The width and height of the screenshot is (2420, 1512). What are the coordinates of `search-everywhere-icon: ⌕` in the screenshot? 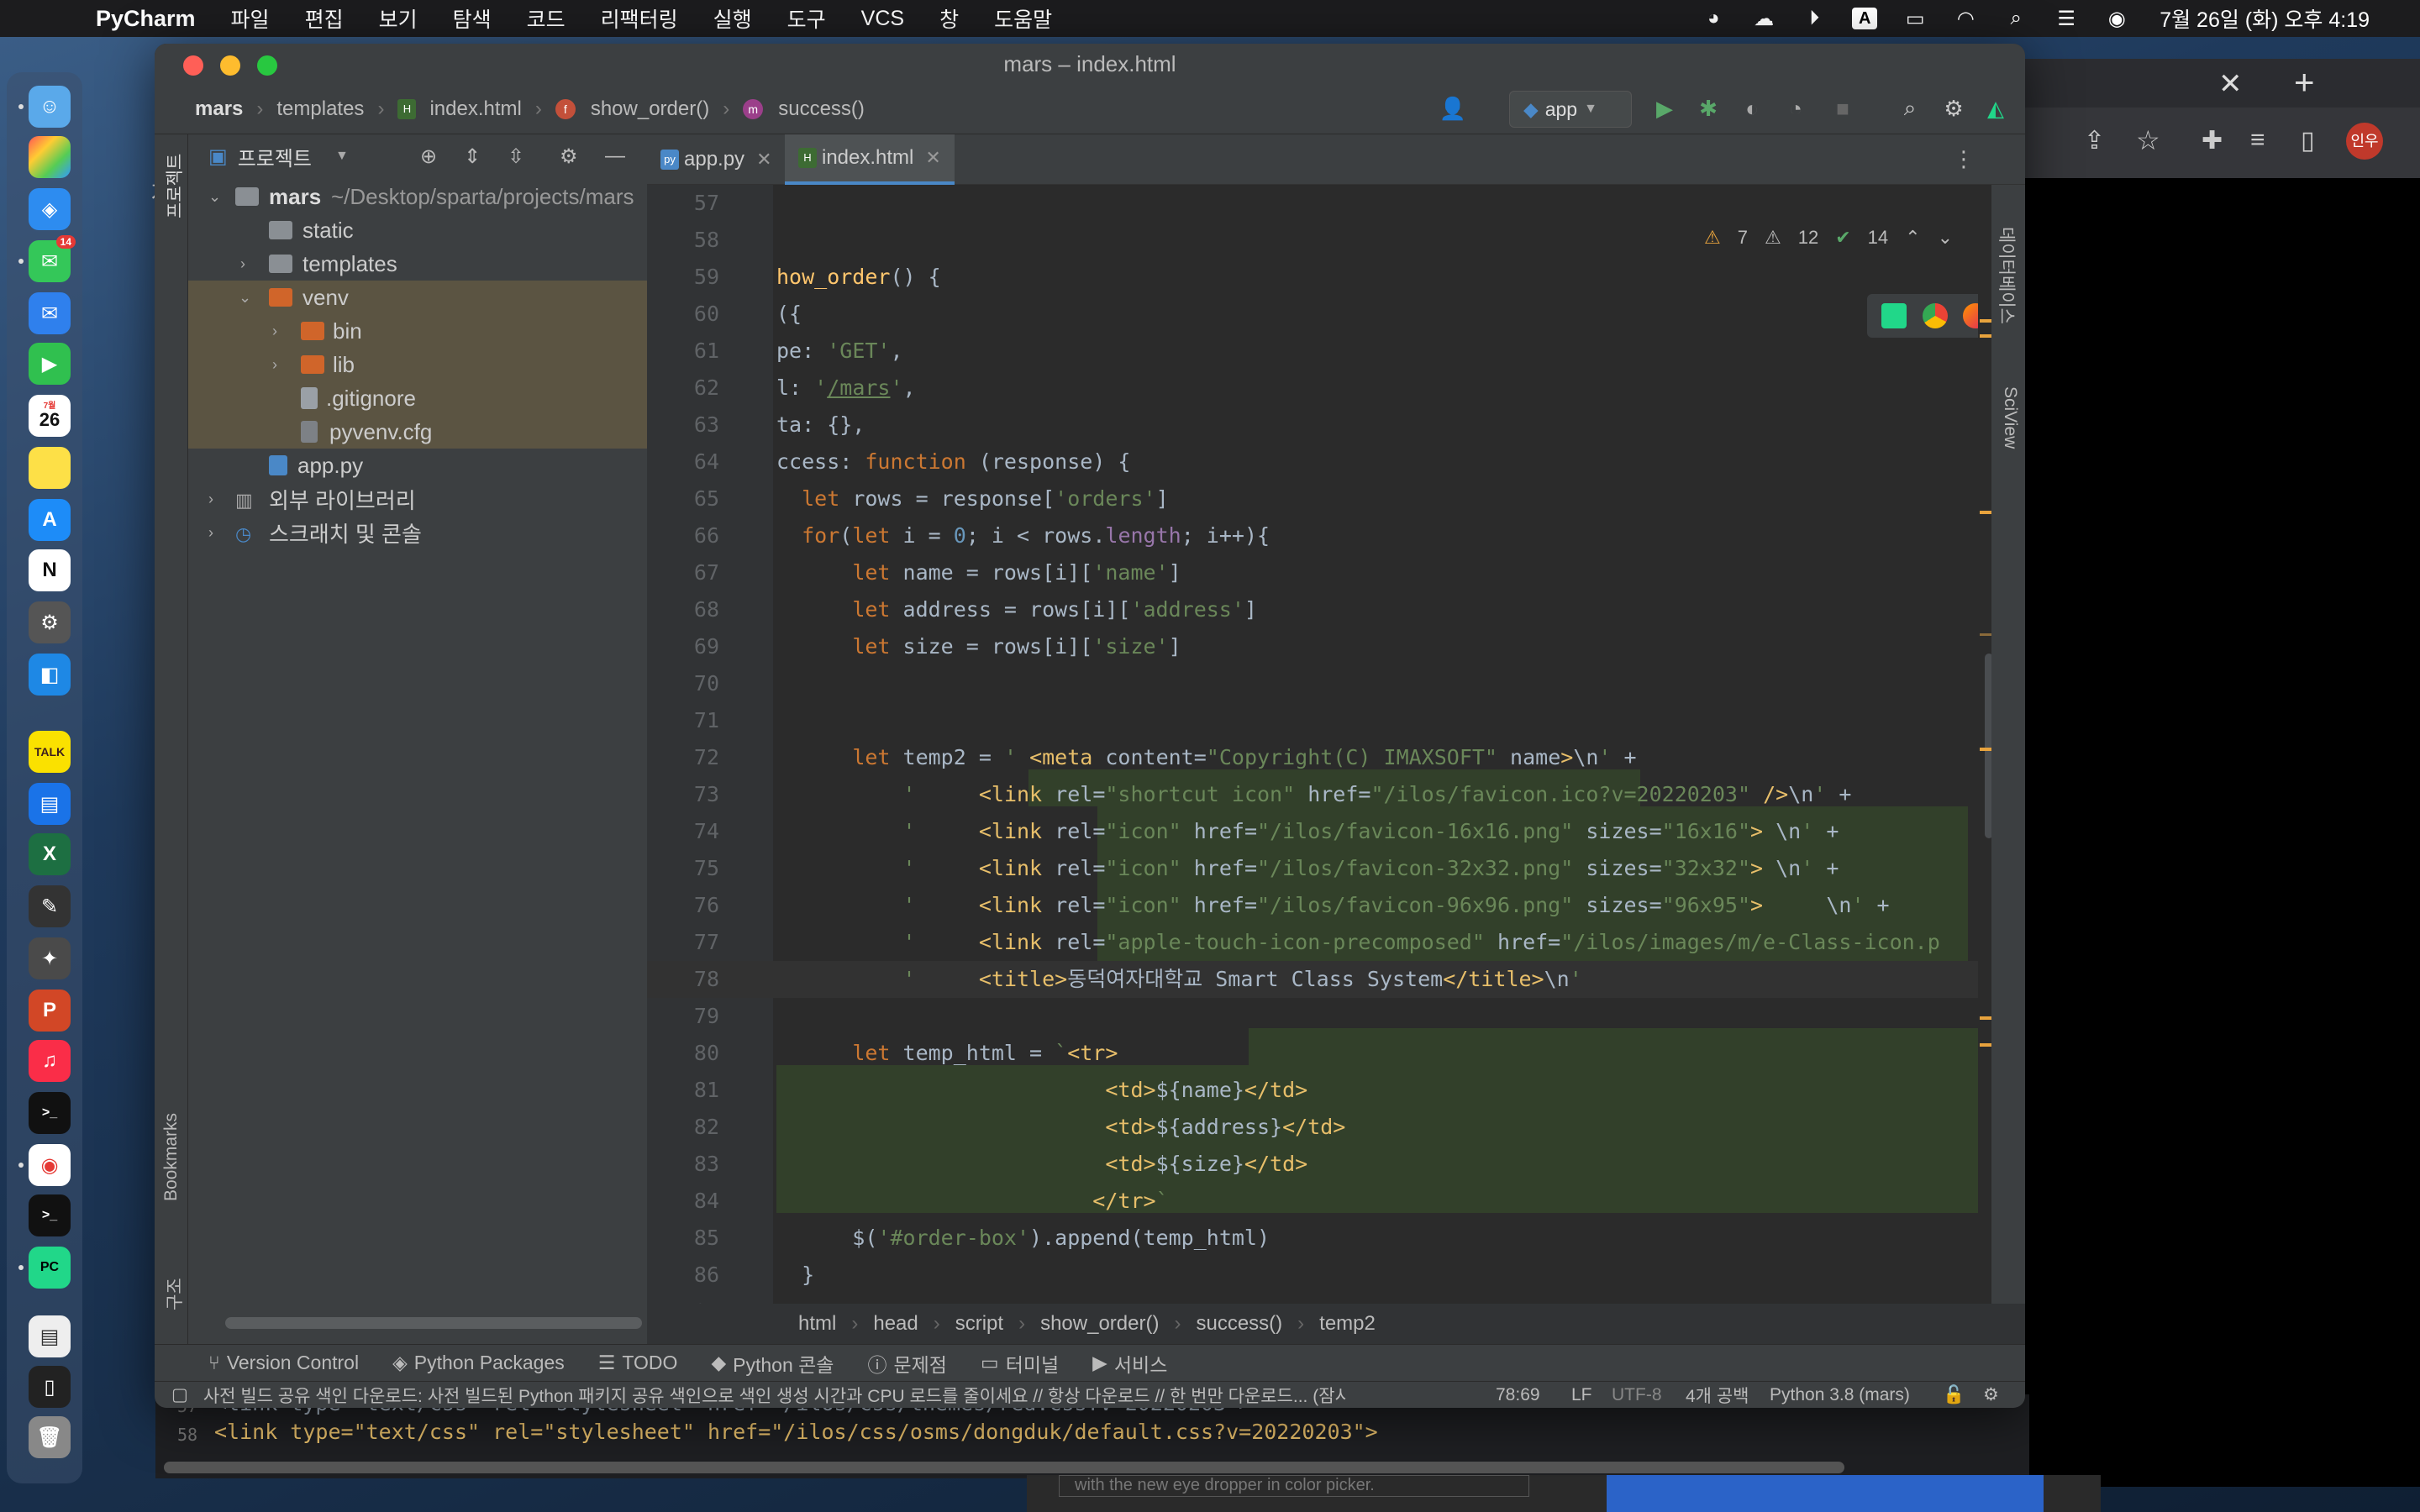 It's located at (1910, 108).